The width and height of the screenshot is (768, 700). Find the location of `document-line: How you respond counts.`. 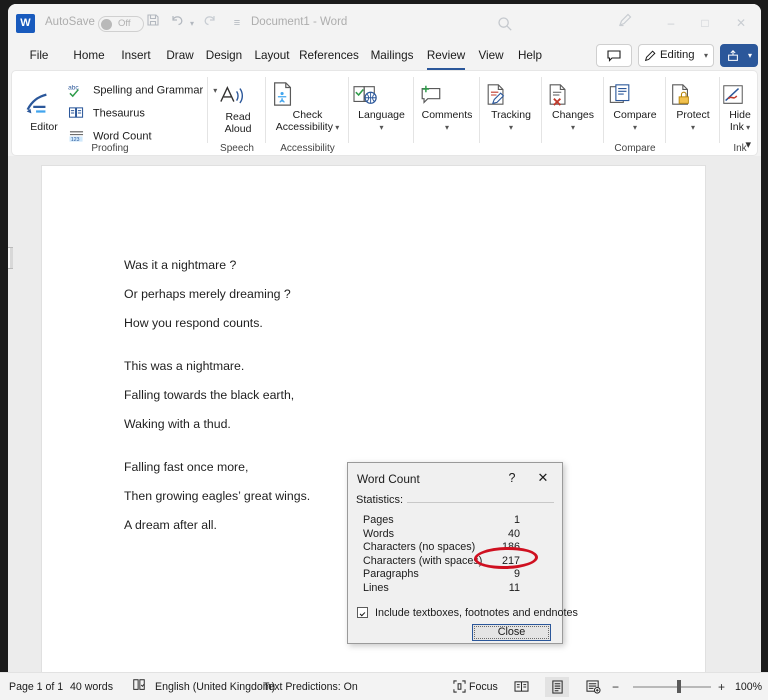

document-line: How you respond counts. is located at coordinates (193, 323).